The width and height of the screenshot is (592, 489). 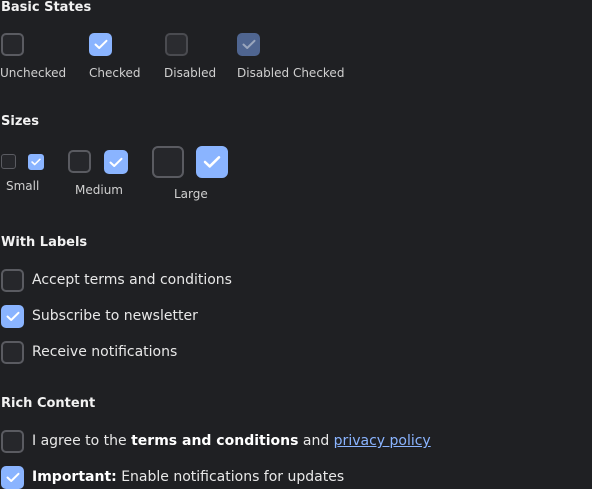 I want to click on label-accept-terms: Accept terms and conditions, so click(x=132, y=280).